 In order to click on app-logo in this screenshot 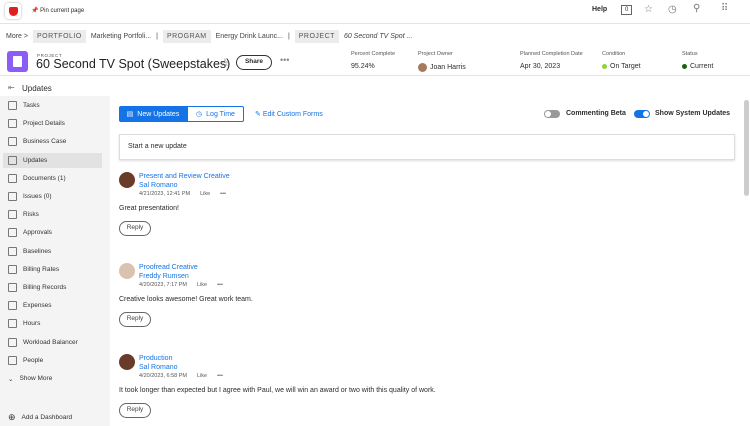, I will do `click(13, 11)`.